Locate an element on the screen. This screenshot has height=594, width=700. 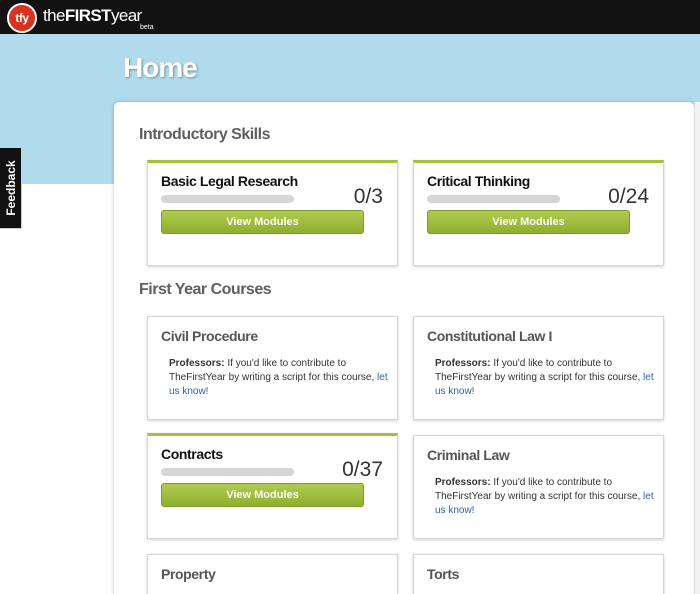
logo-badge-text: tfy is located at coordinates (22, 18).